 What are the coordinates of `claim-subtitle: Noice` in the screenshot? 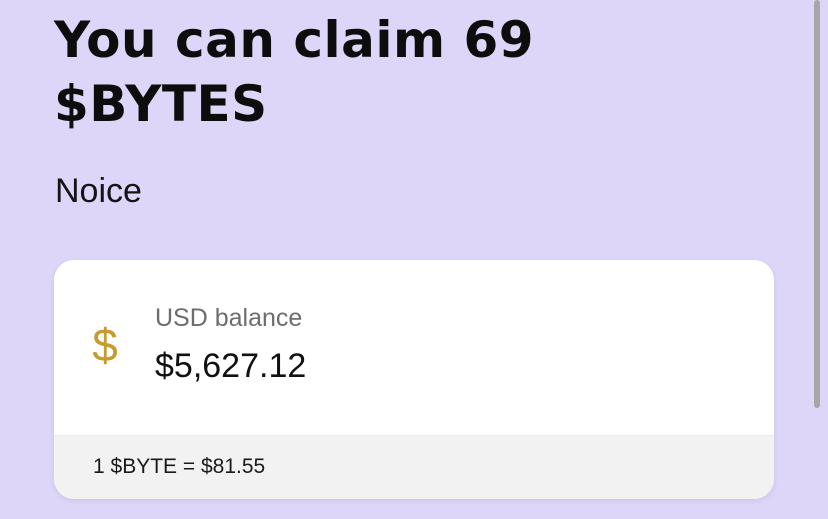 It's located at (98, 191).